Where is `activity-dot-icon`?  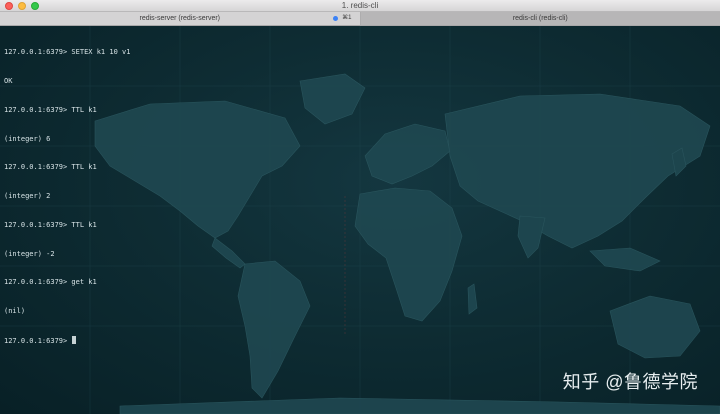 activity-dot-icon is located at coordinates (335, 18).